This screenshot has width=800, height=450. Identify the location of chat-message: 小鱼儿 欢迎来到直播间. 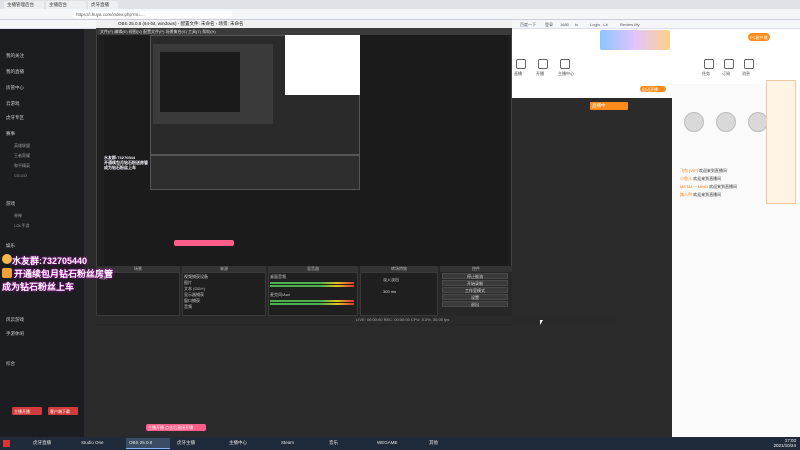
(701, 178).